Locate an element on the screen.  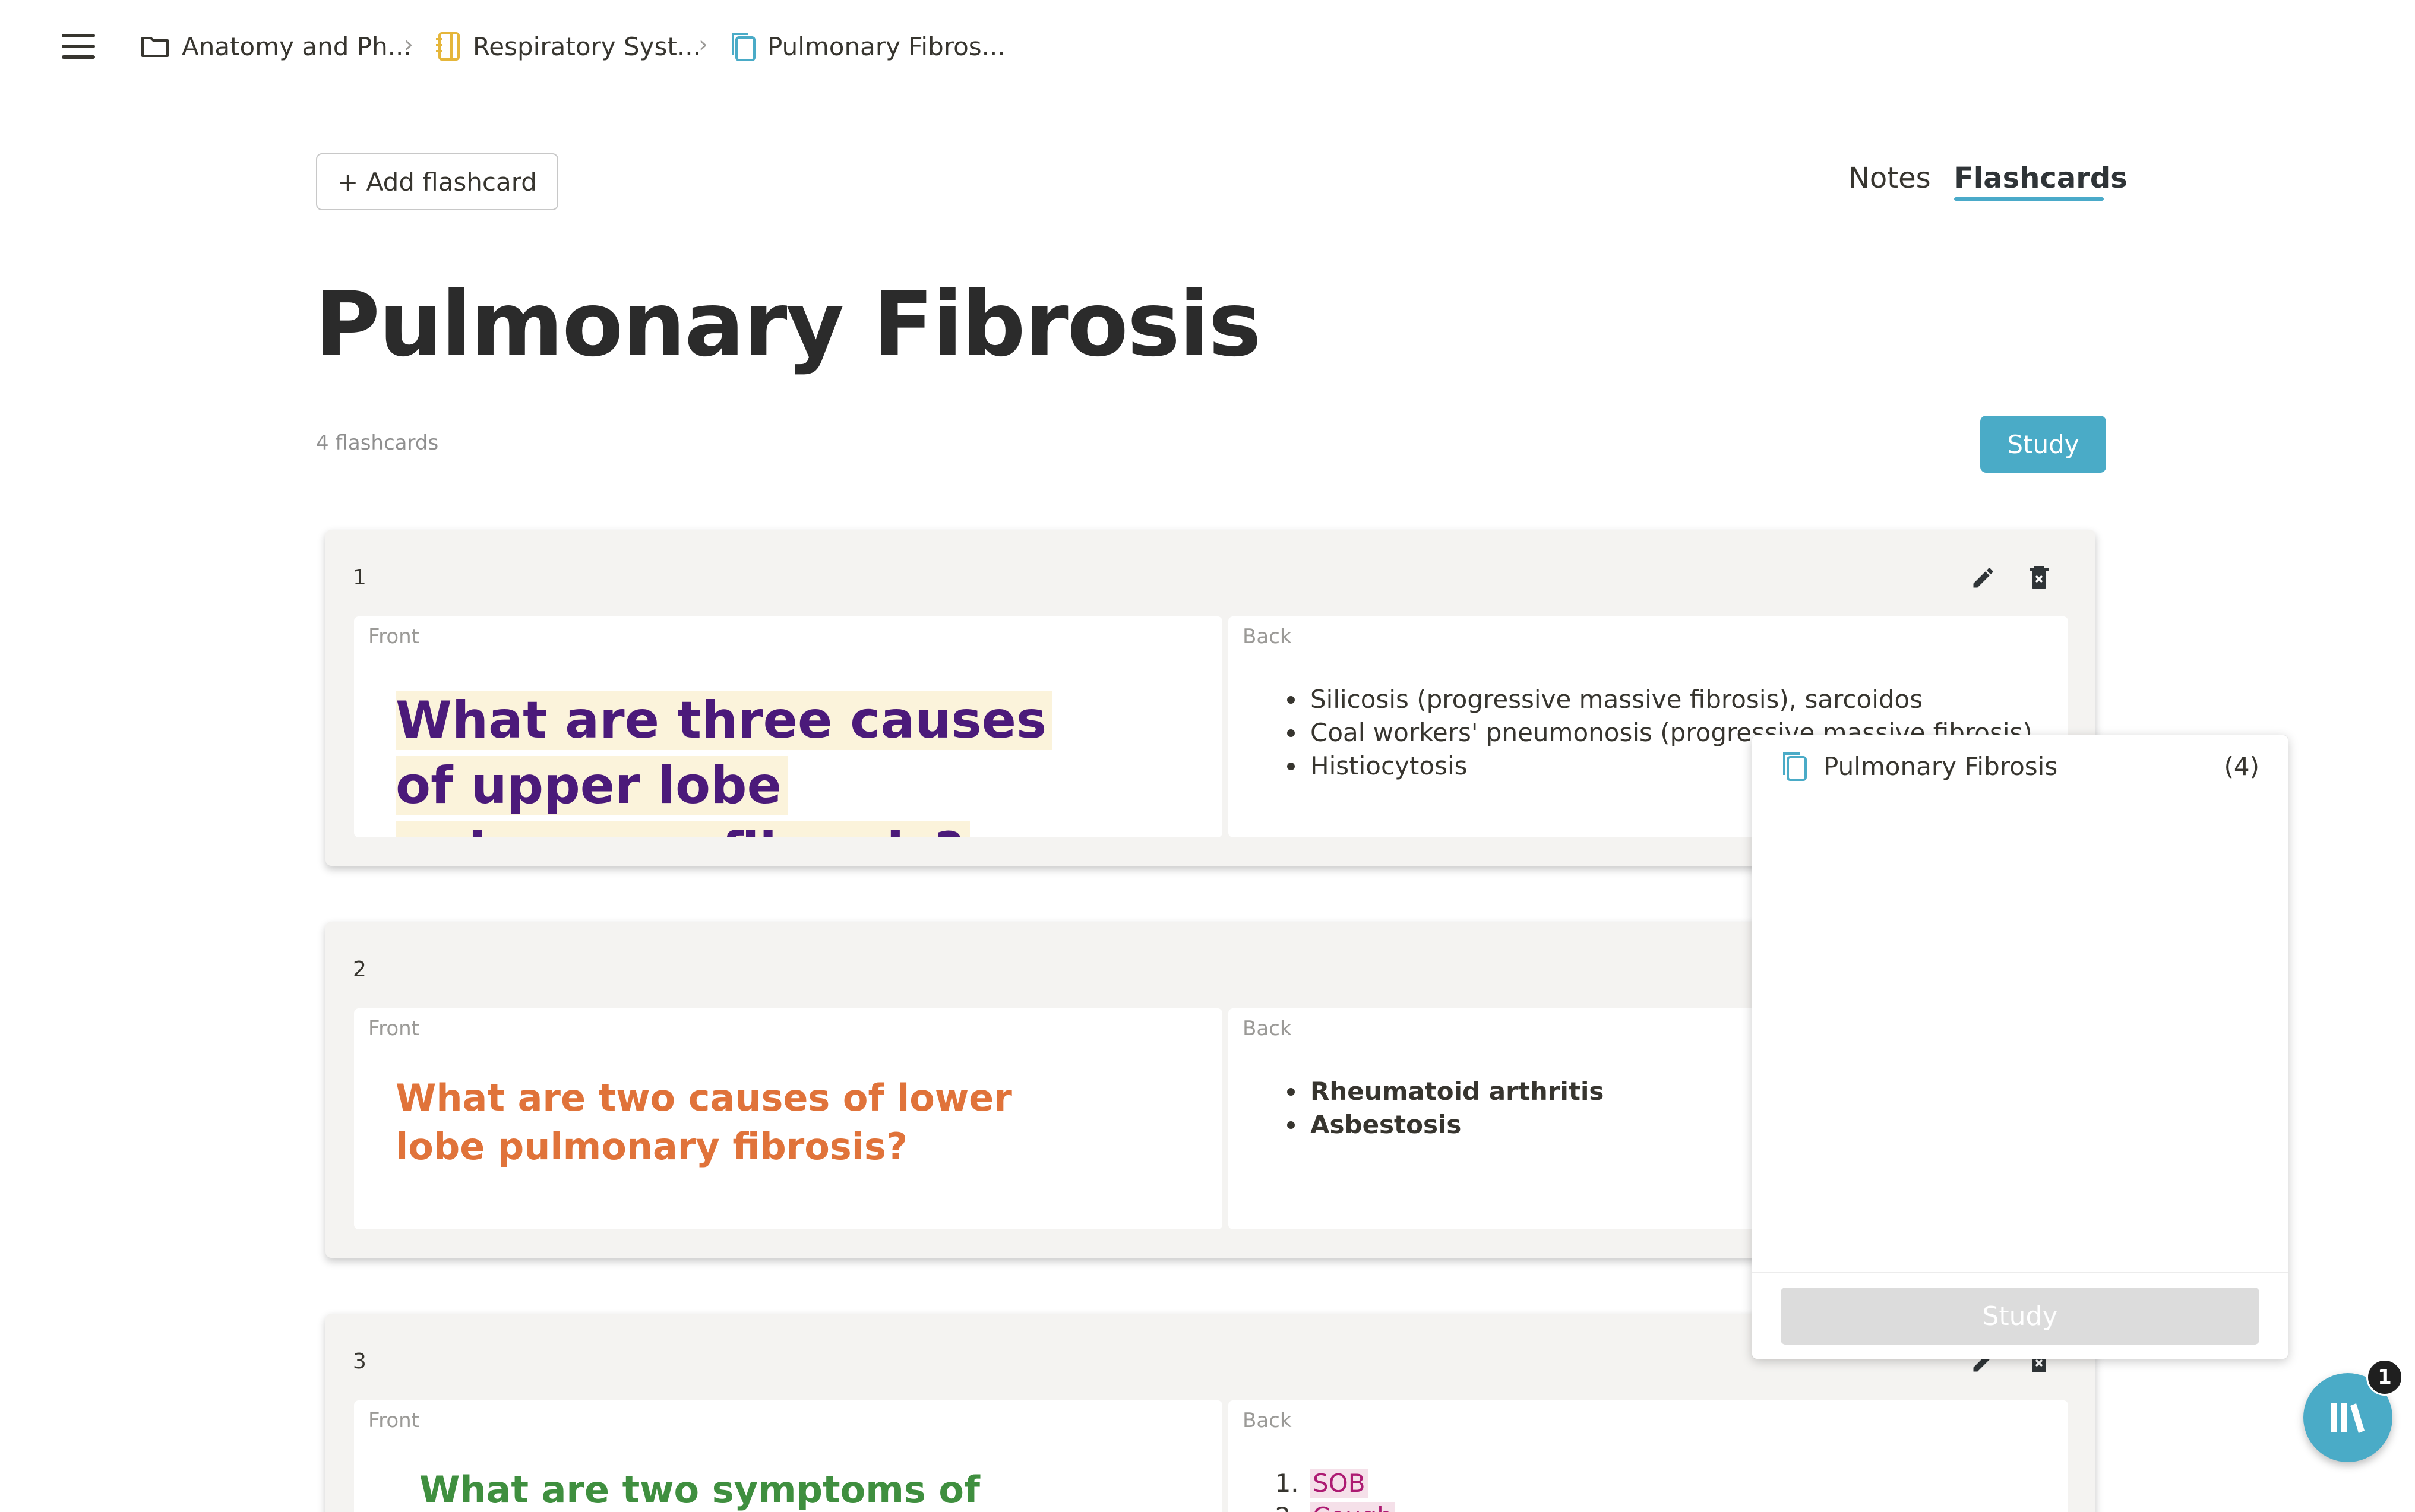
list-item: Rheumatoid arthritis is located at coordinates (1455, 1091).